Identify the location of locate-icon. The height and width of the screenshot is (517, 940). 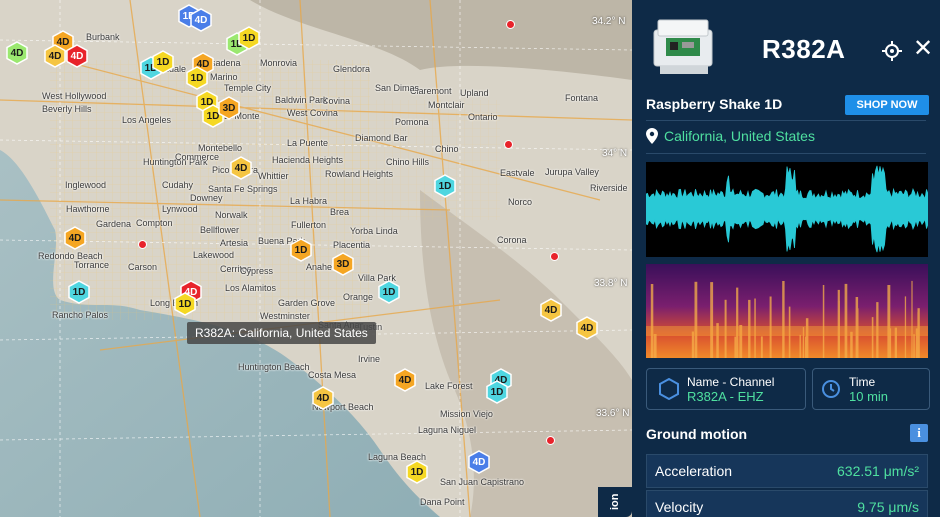
(892, 51).